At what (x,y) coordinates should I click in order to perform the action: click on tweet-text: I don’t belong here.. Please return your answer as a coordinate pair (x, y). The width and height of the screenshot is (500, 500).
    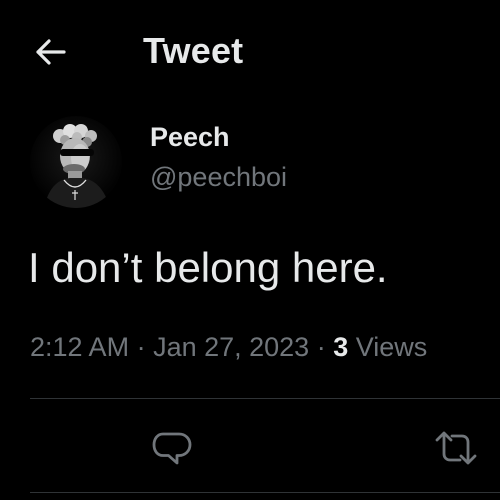
    Looking at the image, I should click on (208, 267).